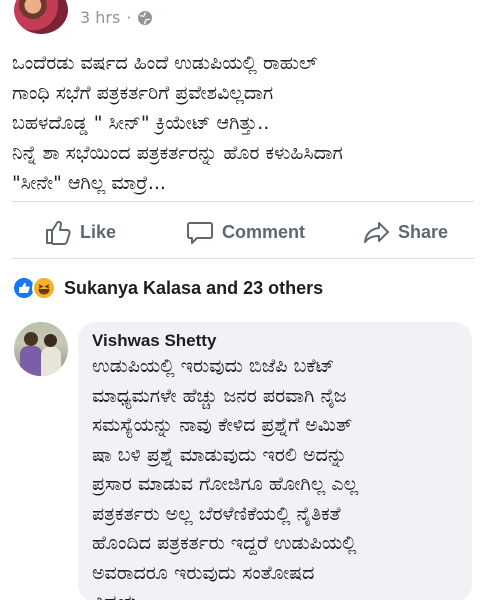 This screenshot has height=600, width=486. I want to click on divider-top, so click(243, 201).